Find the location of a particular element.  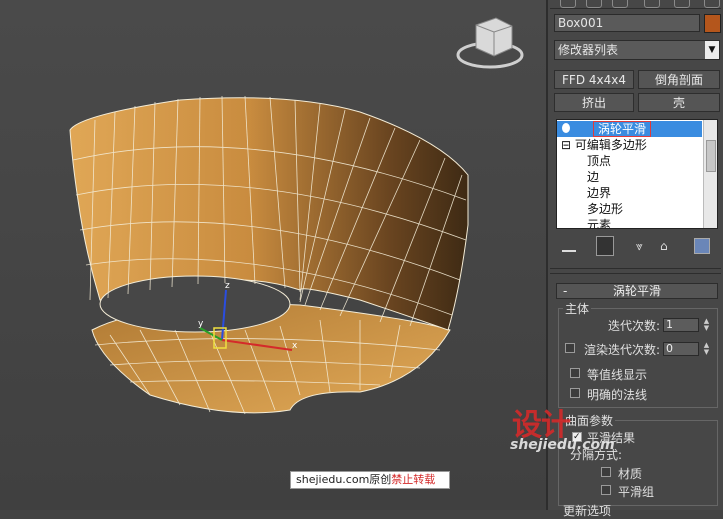

chamfer-profile-button: 倒角剖面 is located at coordinates (679, 79).